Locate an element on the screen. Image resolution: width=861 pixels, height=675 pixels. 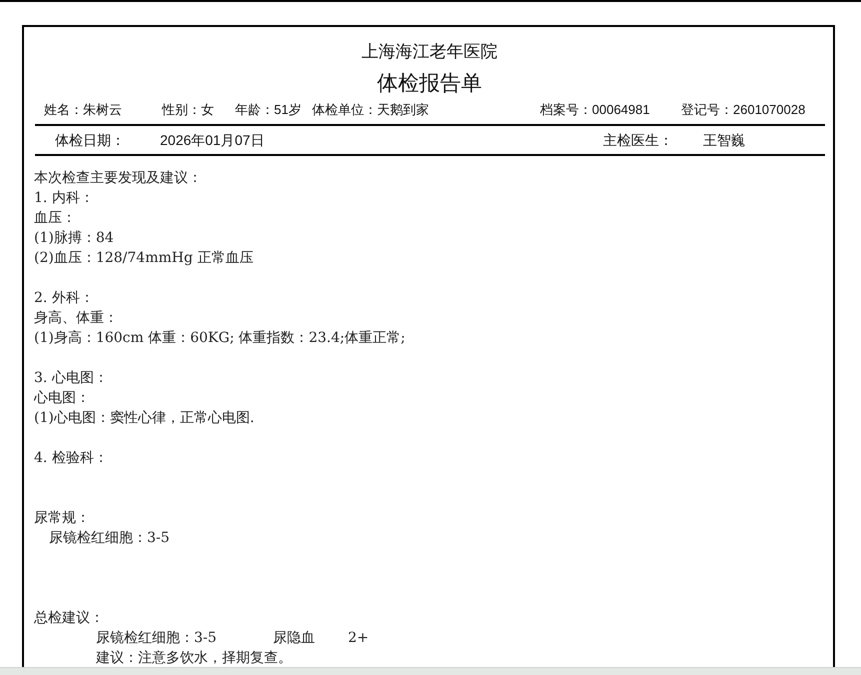
field-label: 主检医生： is located at coordinates (638, 140).